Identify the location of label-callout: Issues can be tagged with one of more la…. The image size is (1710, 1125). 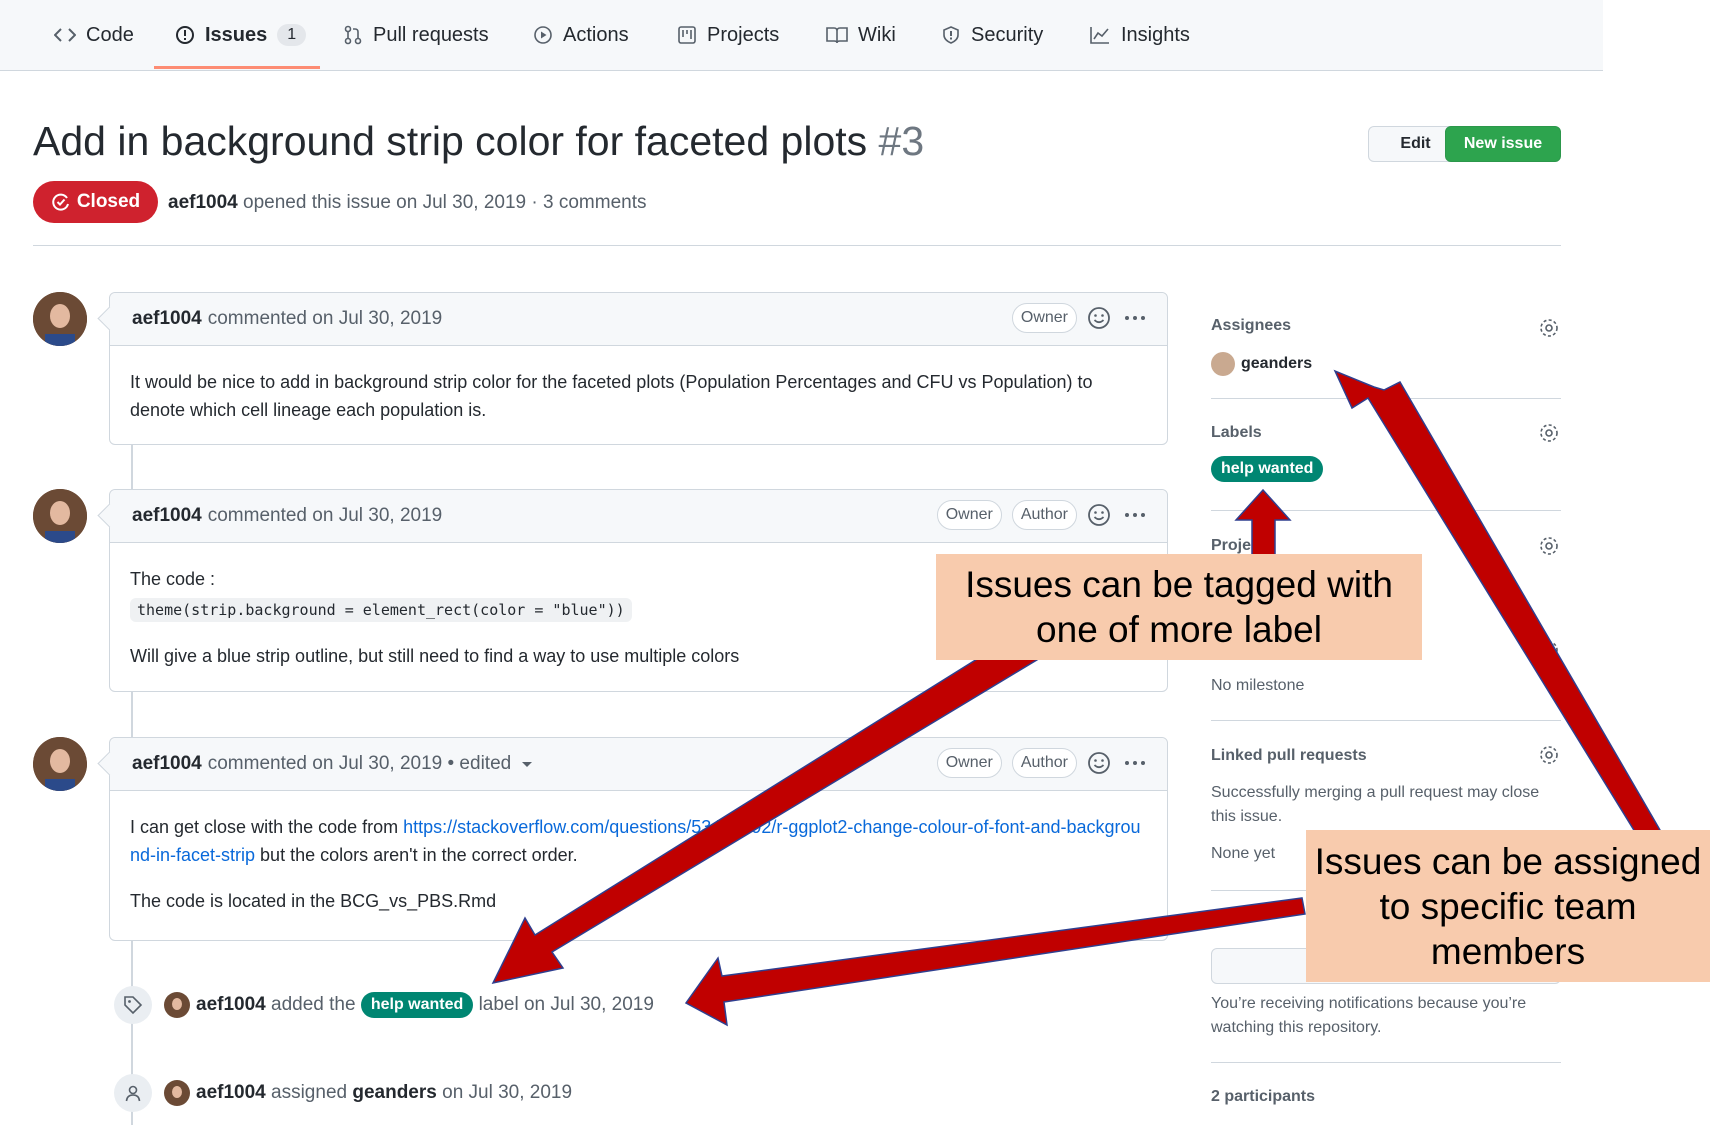
(1179, 607).